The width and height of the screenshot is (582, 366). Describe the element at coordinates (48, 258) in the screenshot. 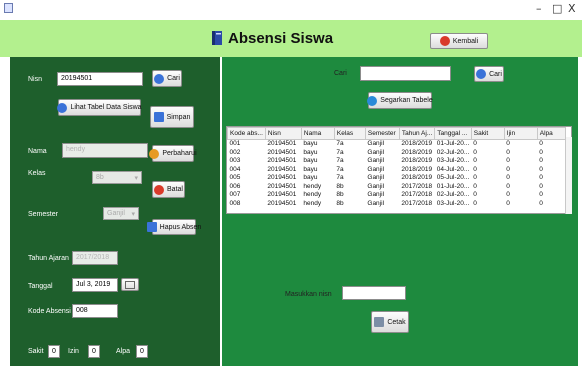

I see `tahun-label: Tahun Ajaran` at that location.